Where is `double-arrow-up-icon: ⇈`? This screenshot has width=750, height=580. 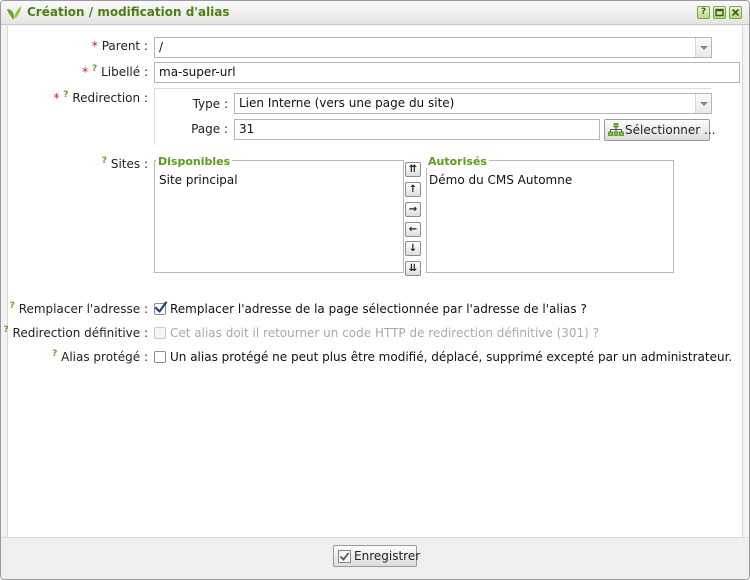 double-arrow-up-icon: ⇈ is located at coordinates (413, 169).